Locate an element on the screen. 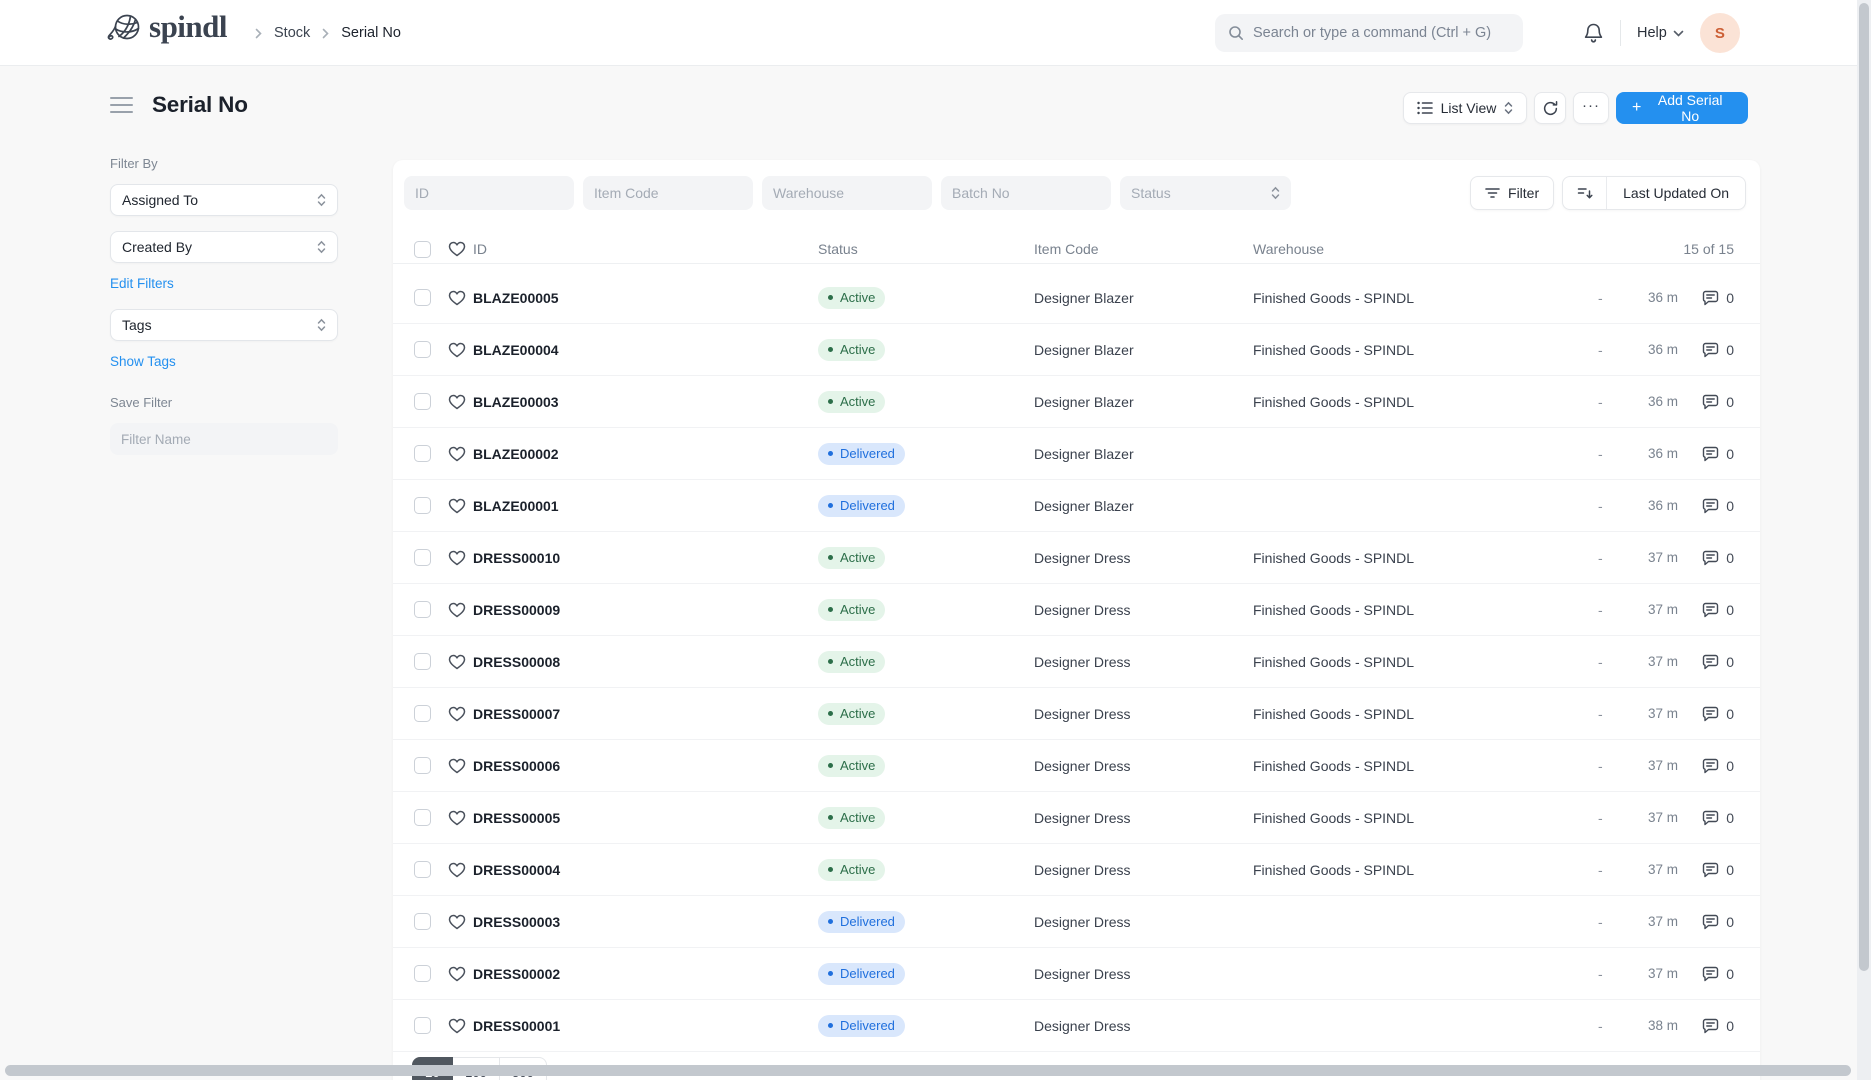  header-id: ID is located at coordinates (642, 249).